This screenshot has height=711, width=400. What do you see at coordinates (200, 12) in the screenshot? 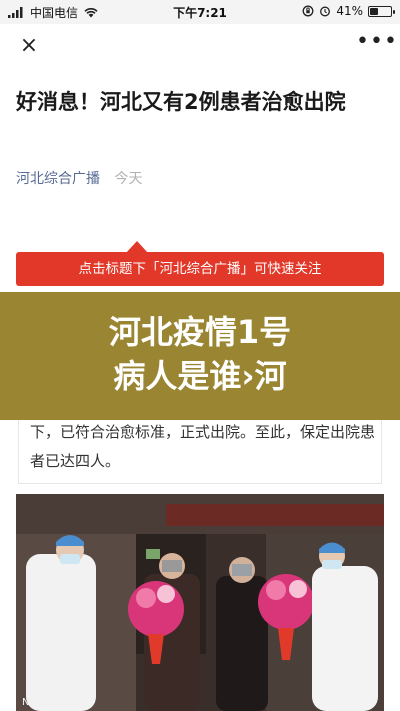
I see `status-bar: 中国电信 下午7:21 41%` at bounding box center [200, 12].